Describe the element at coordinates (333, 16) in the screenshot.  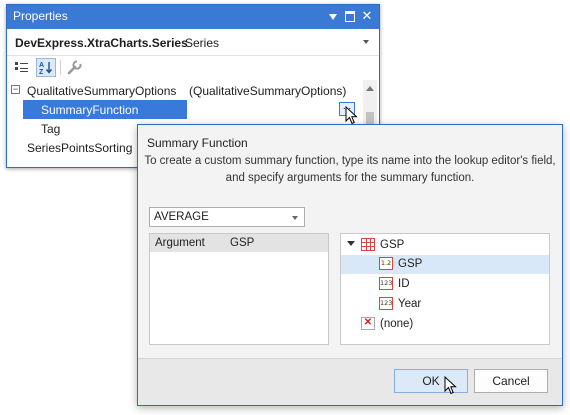
I see `dropdown-arrow-icon` at that location.